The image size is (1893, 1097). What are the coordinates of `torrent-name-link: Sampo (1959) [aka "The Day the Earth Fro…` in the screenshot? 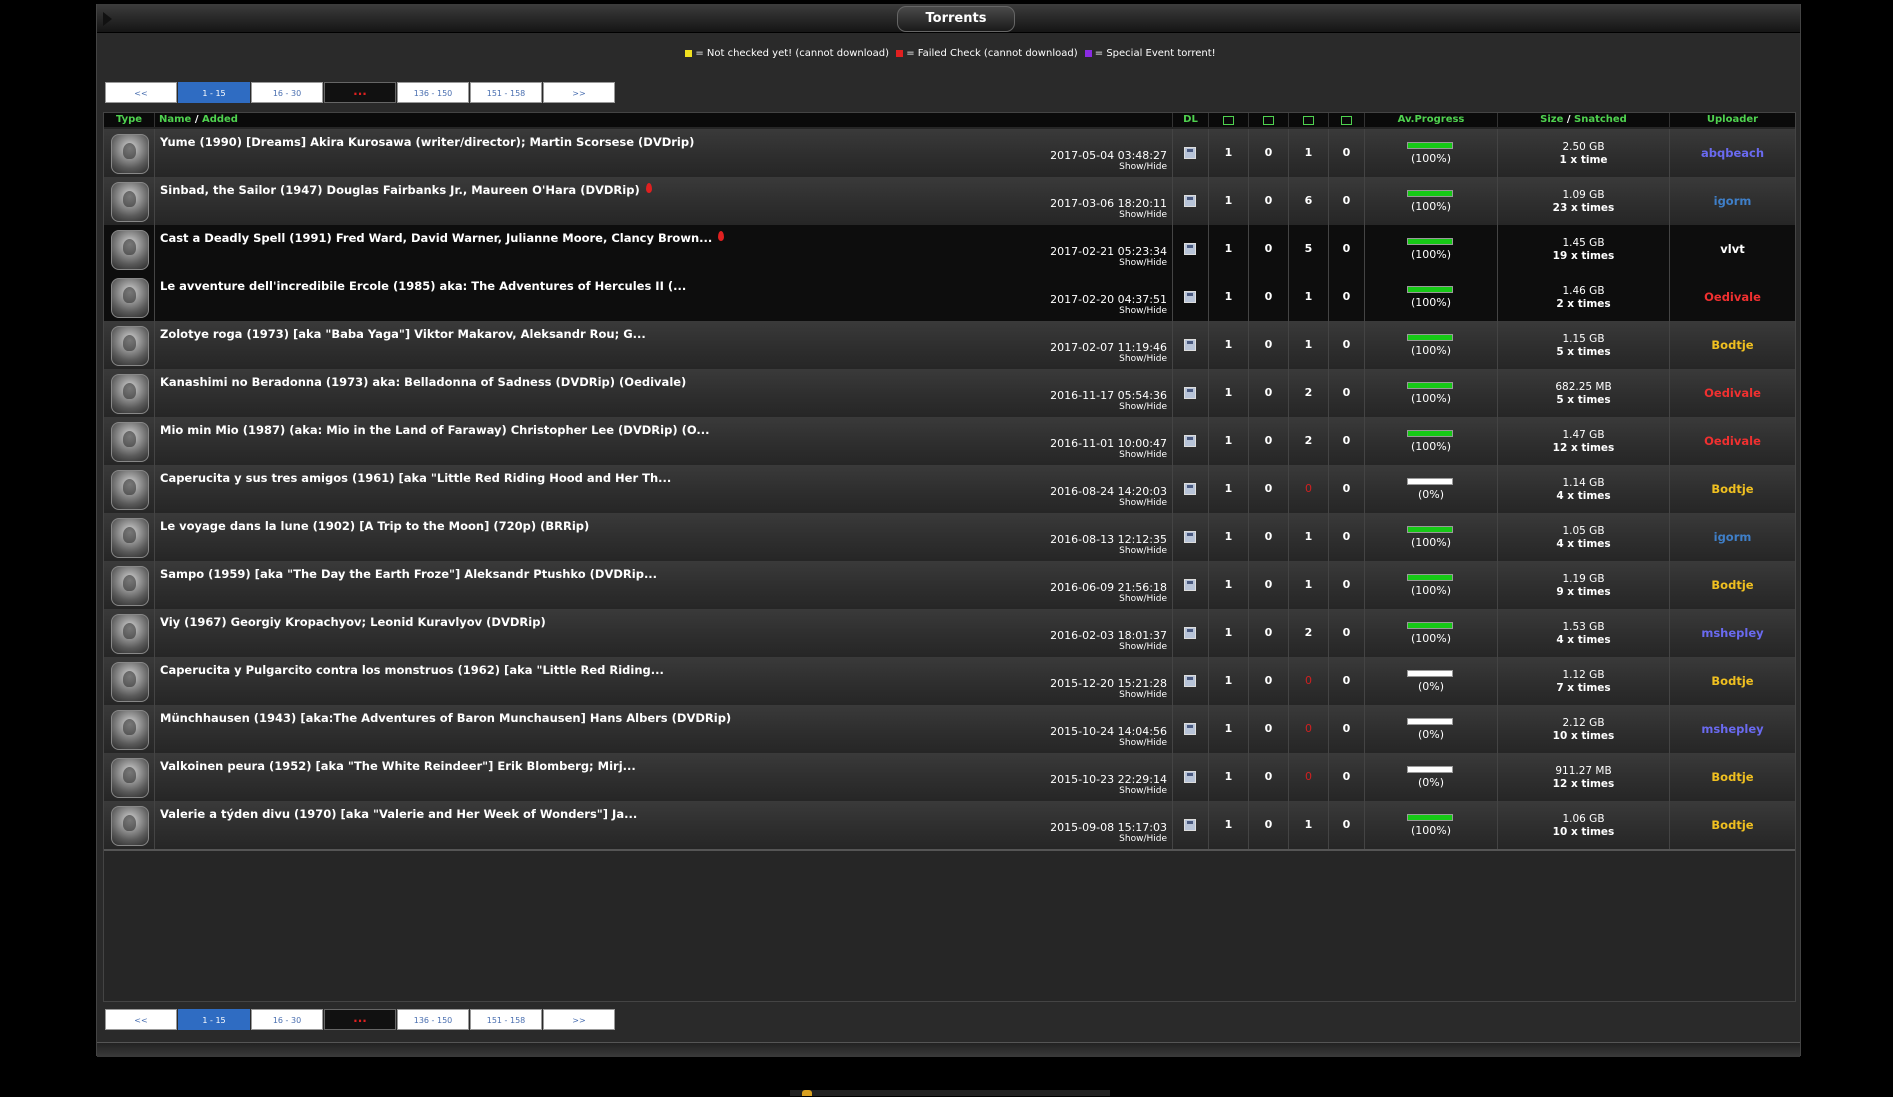 It's located at (408, 574).